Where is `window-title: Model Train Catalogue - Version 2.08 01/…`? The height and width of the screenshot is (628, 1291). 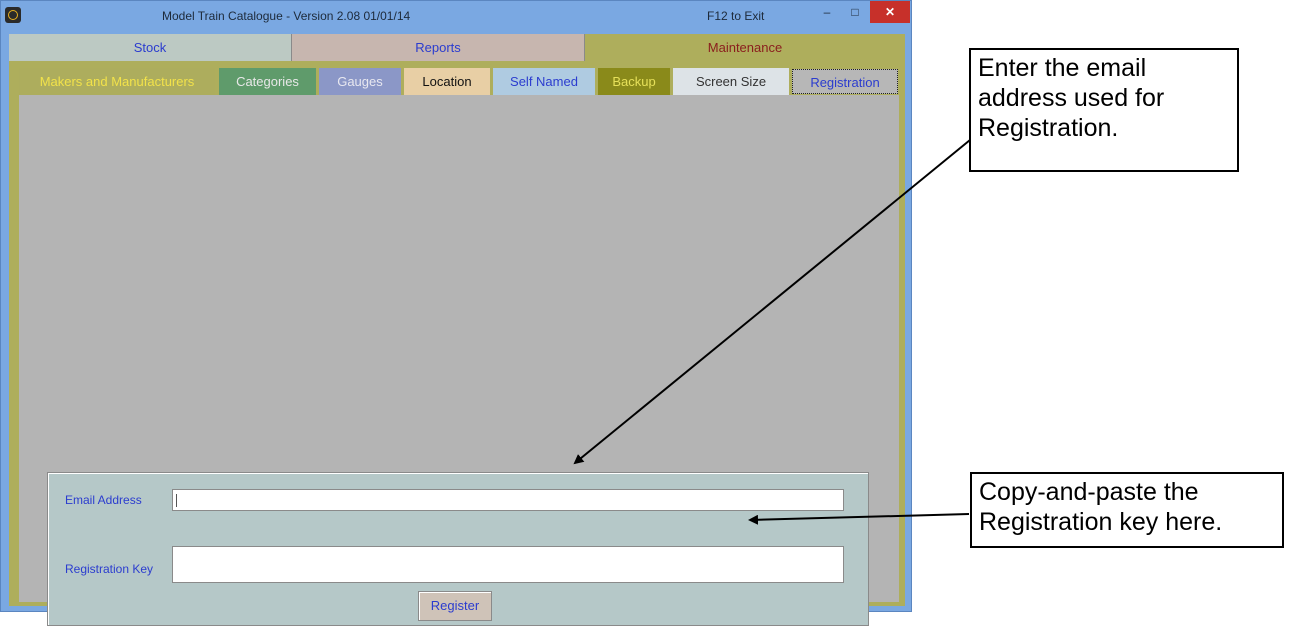
window-title: Model Train Catalogue - Version 2.08 01/… is located at coordinates (286, 16).